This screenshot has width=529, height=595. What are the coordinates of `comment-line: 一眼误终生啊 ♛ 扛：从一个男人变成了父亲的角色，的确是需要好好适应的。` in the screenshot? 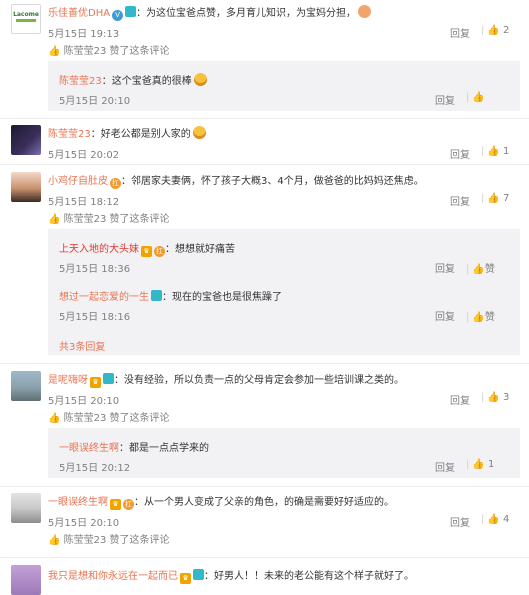 It's located at (221, 501).